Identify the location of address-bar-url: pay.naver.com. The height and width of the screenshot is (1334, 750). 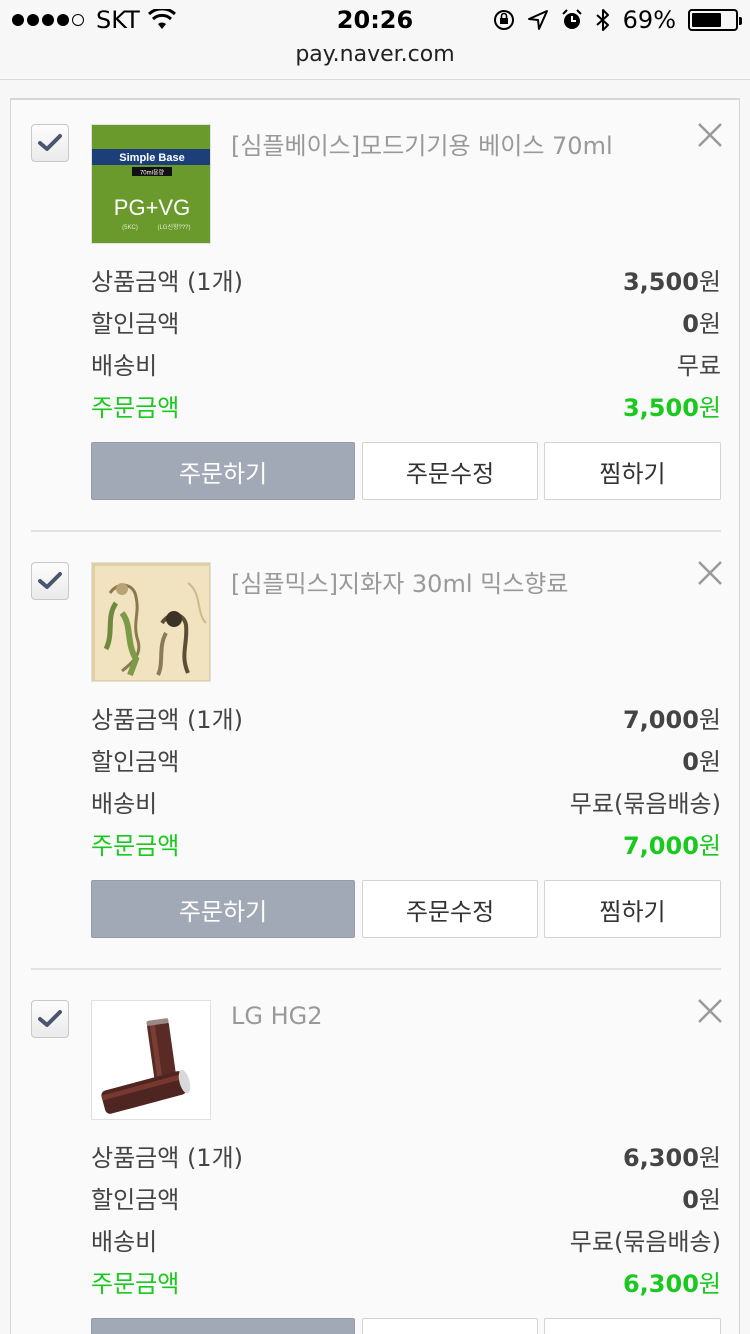
(375, 54).